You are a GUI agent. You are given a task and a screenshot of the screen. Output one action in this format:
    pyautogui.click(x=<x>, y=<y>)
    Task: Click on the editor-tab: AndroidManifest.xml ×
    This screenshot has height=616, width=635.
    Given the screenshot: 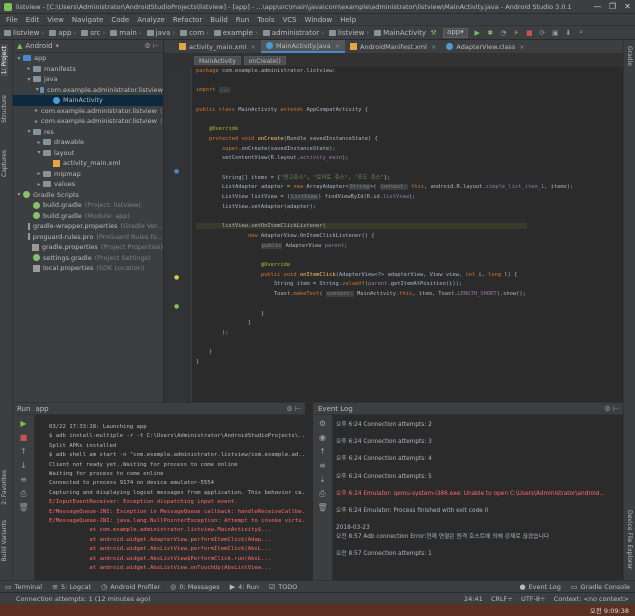 What is the action you would take?
    pyautogui.click(x=393, y=46)
    